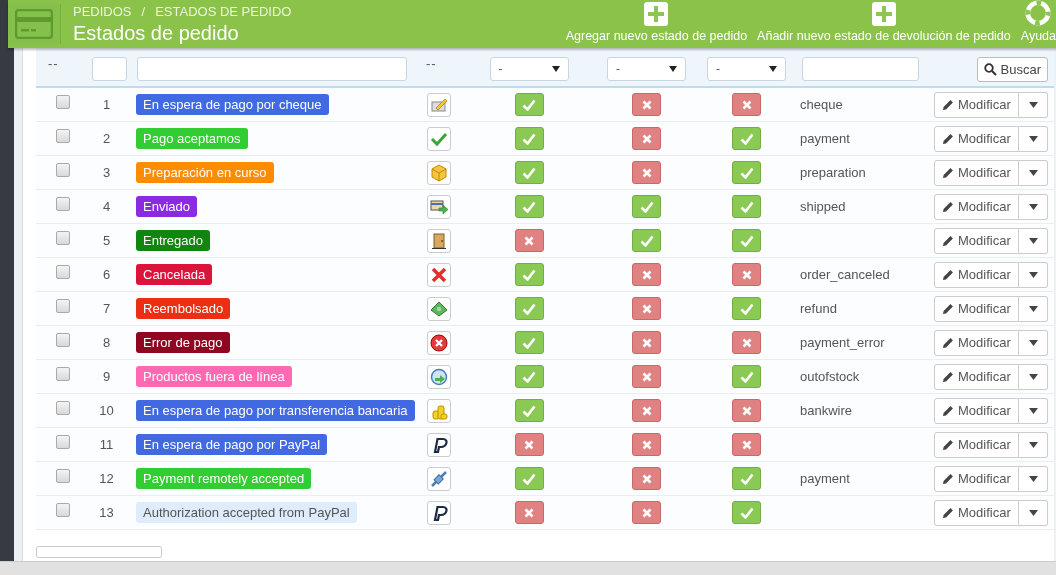 The height and width of the screenshot is (575, 1056). I want to click on status-badge: En espera de pago por PayPal, so click(232, 444).